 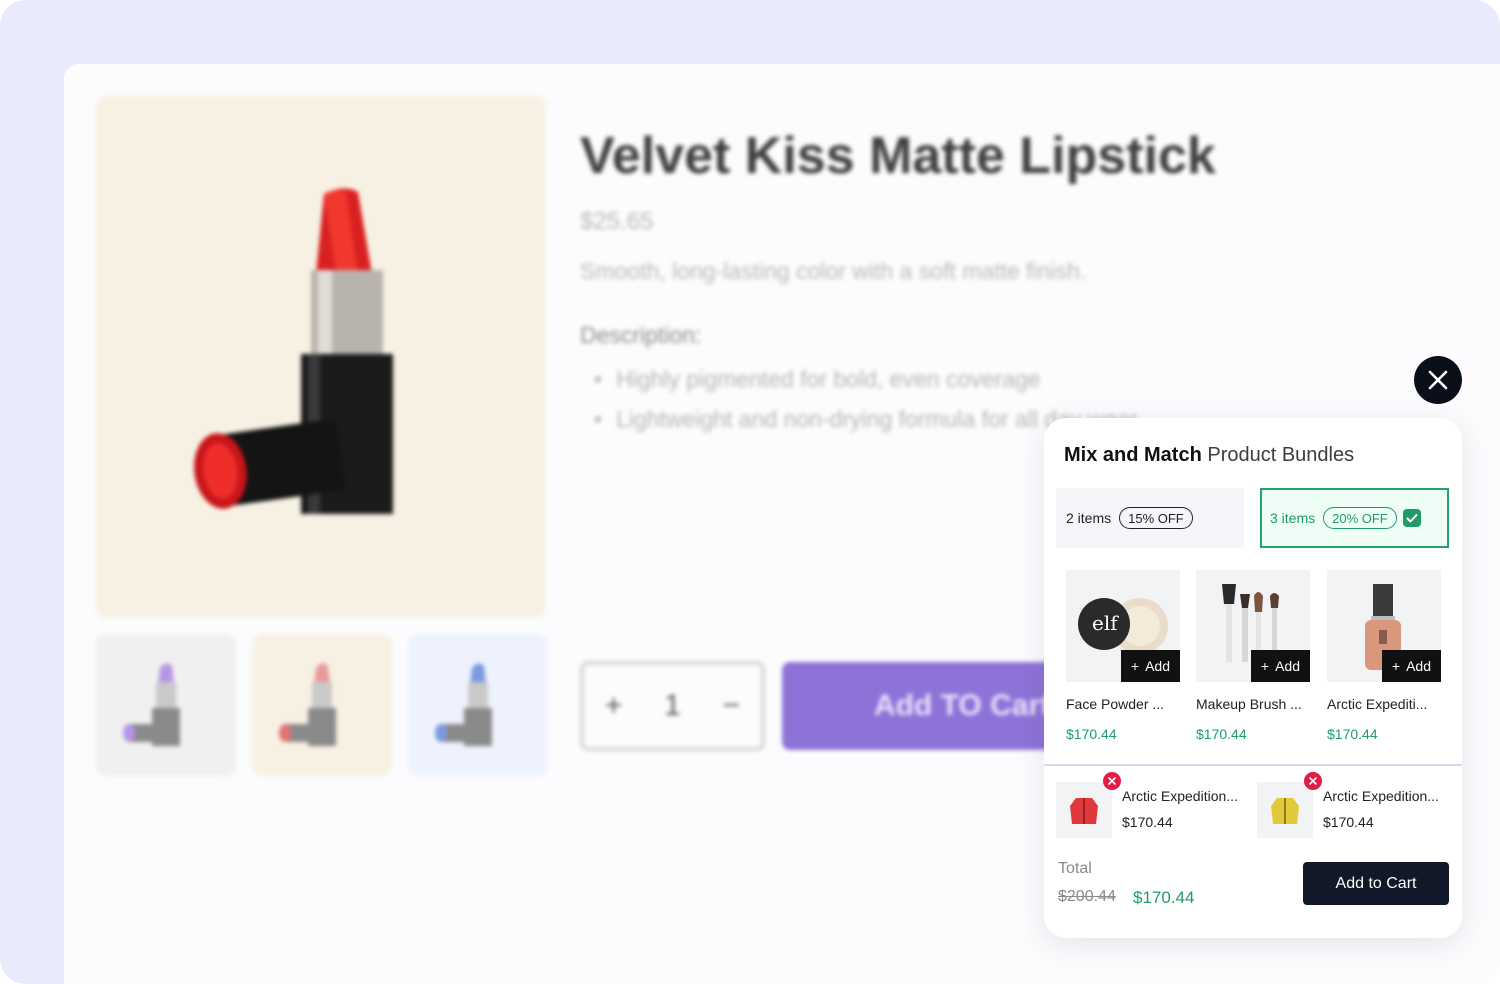 I want to click on bundle-title-rest: Product Bundles, so click(x=1278, y=455).